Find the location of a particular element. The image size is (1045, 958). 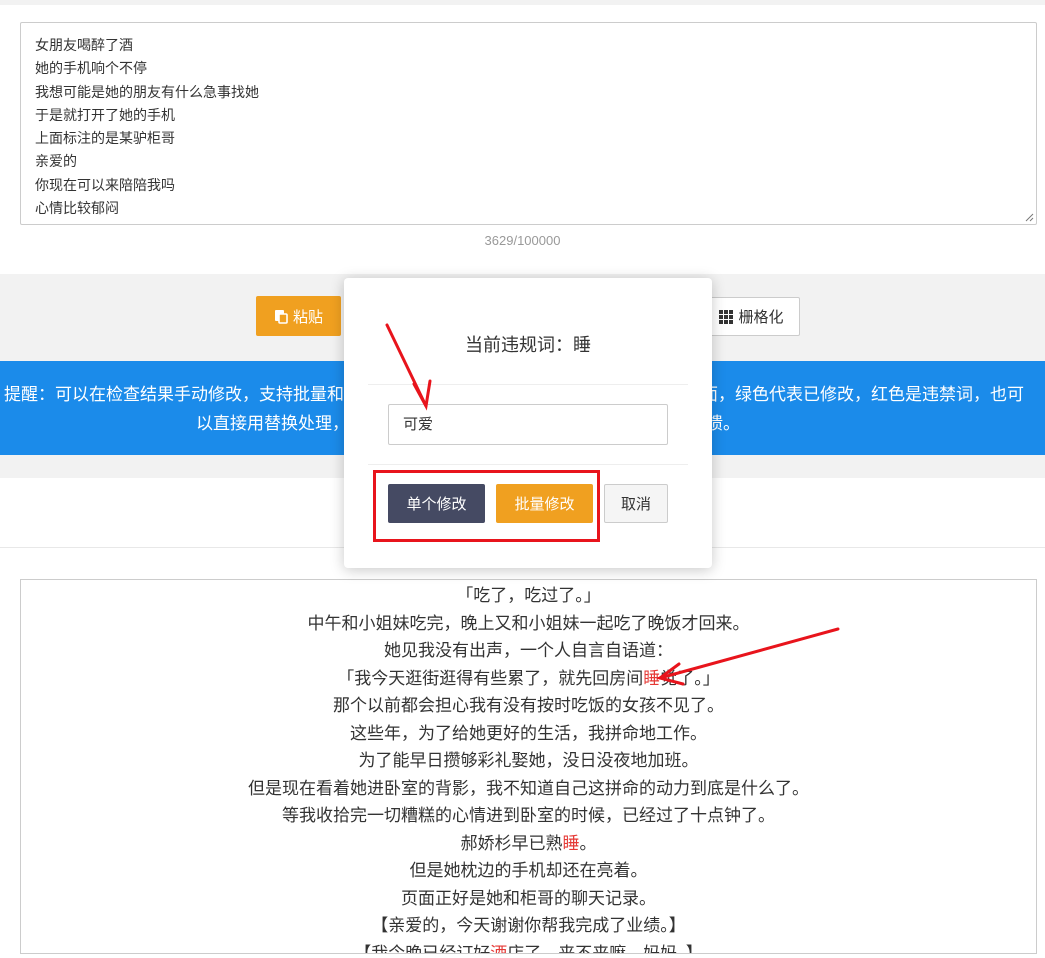

result-text-segment: 店了，来不来嘛，妈妈。】 is located at coordinates (605, 948).